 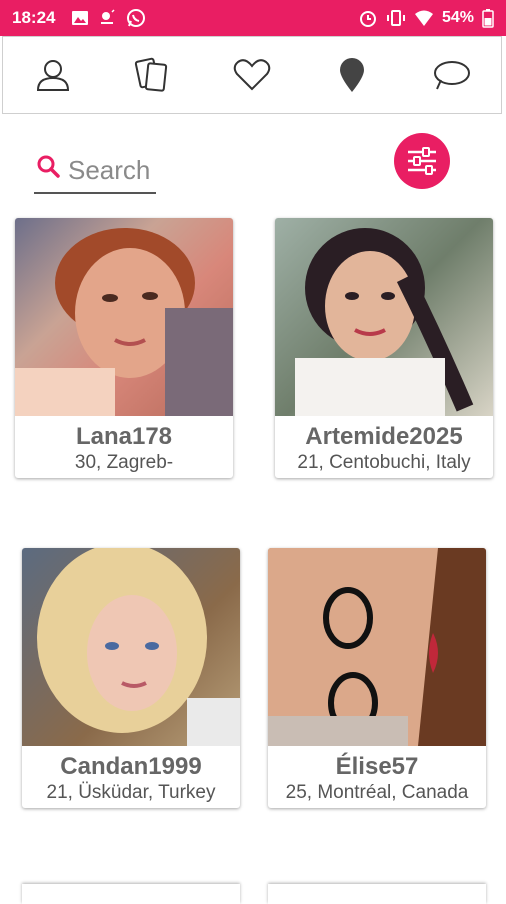 I want to click on whatsapp-icon, so click(x=136, y=18).